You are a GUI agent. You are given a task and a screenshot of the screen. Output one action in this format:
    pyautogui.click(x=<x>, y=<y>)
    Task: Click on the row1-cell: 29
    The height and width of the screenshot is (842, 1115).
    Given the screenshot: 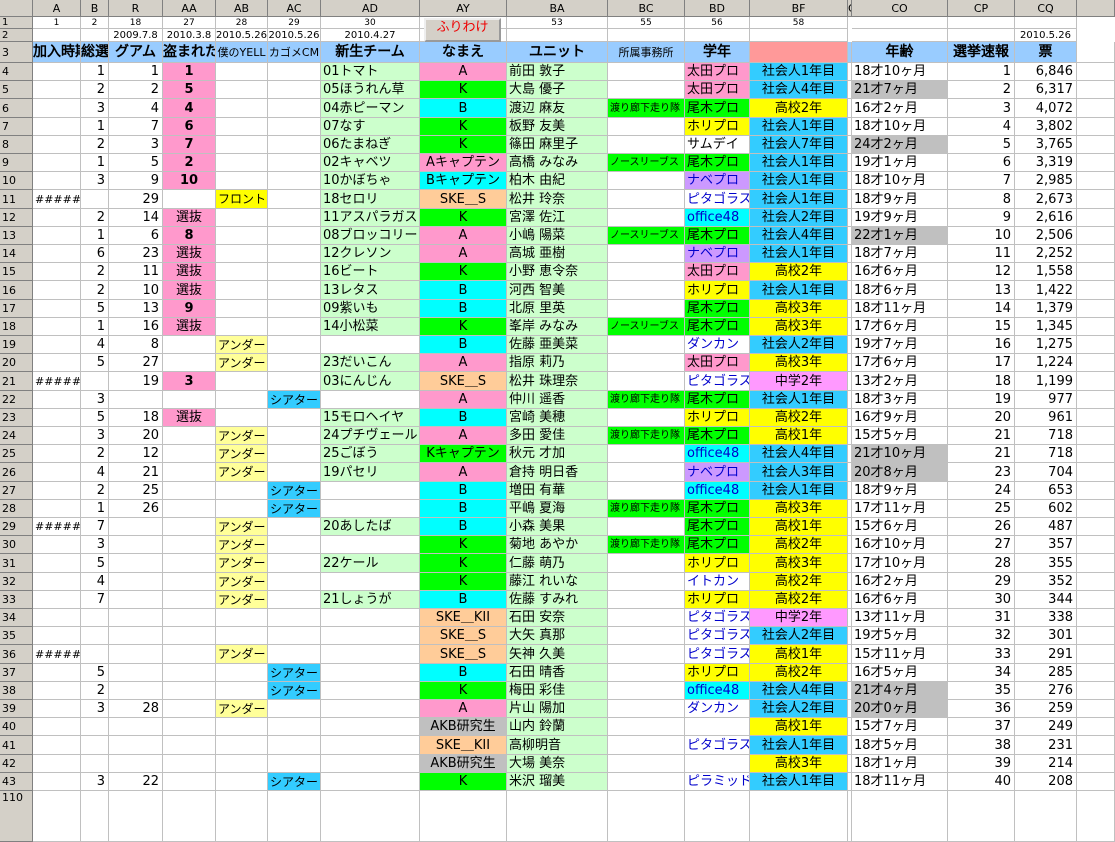 What is the action you would take?
    pyautogui.click(x=294, y=23)
    